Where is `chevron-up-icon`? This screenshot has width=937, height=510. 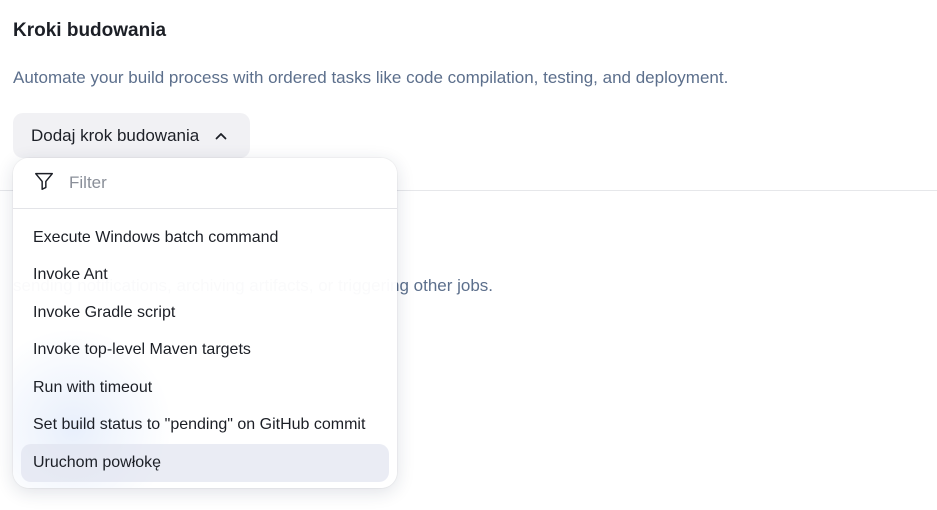 chevron-up-icon is located at coordinates (221, 136).